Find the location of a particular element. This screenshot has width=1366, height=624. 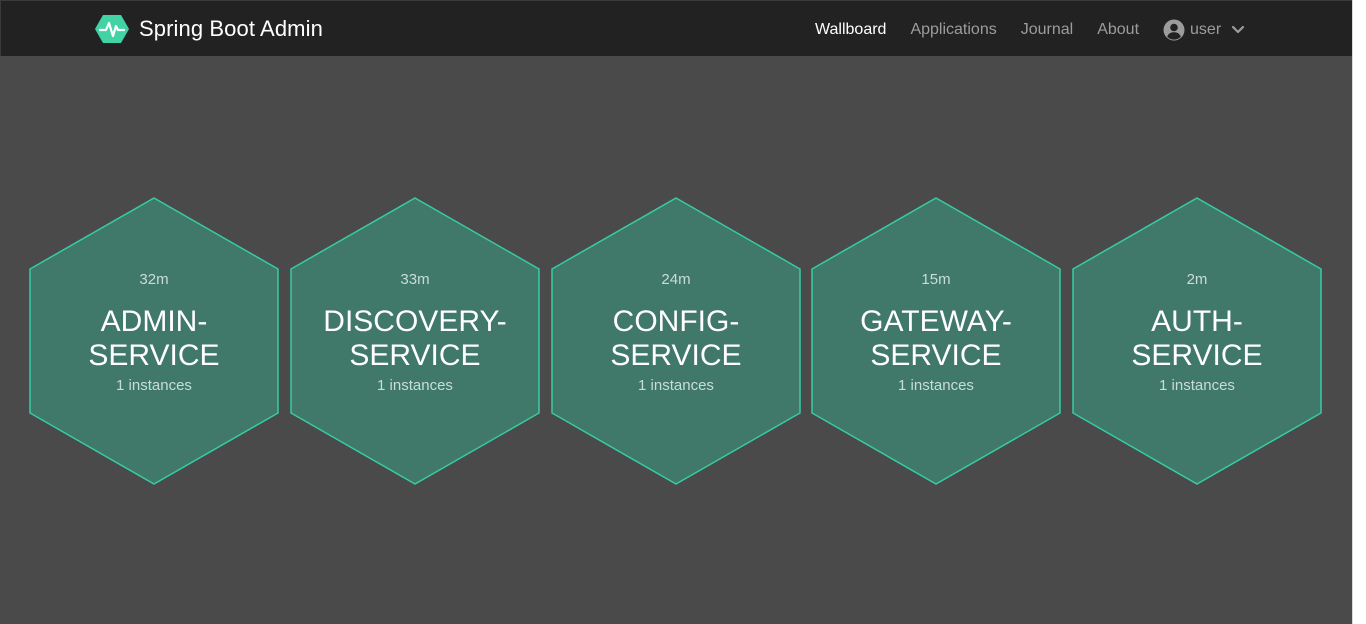

application-name: AUTH- SERVICE is located at coordinates (1197, 338).